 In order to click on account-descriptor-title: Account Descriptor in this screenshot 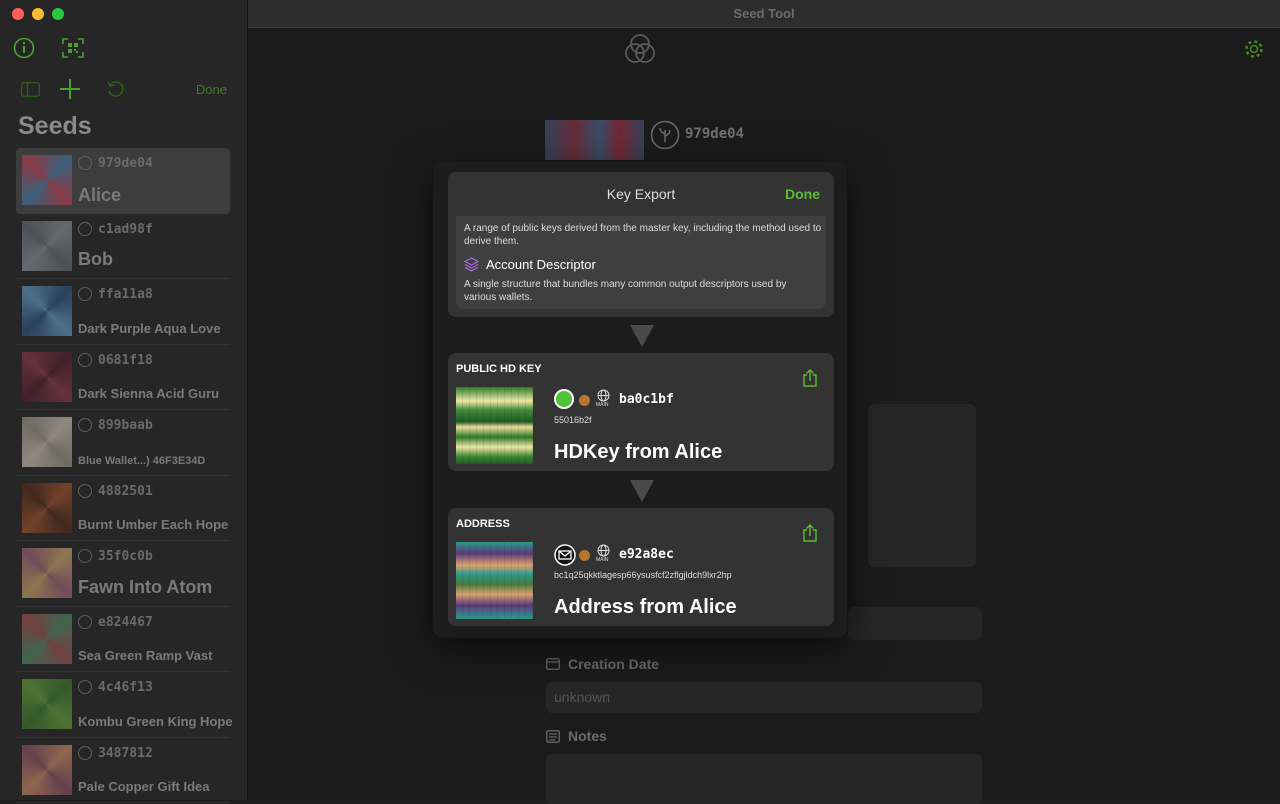, I will do `click(541, 264)`.